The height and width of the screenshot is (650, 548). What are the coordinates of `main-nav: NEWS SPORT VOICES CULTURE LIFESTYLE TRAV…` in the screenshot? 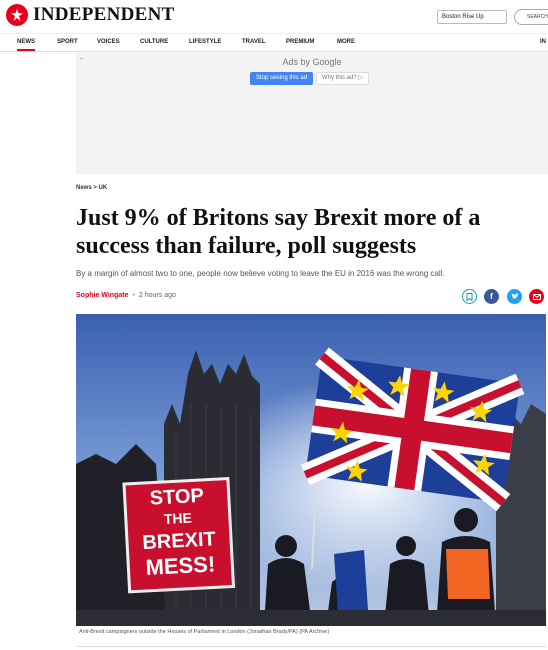 It's located at (274, 43).